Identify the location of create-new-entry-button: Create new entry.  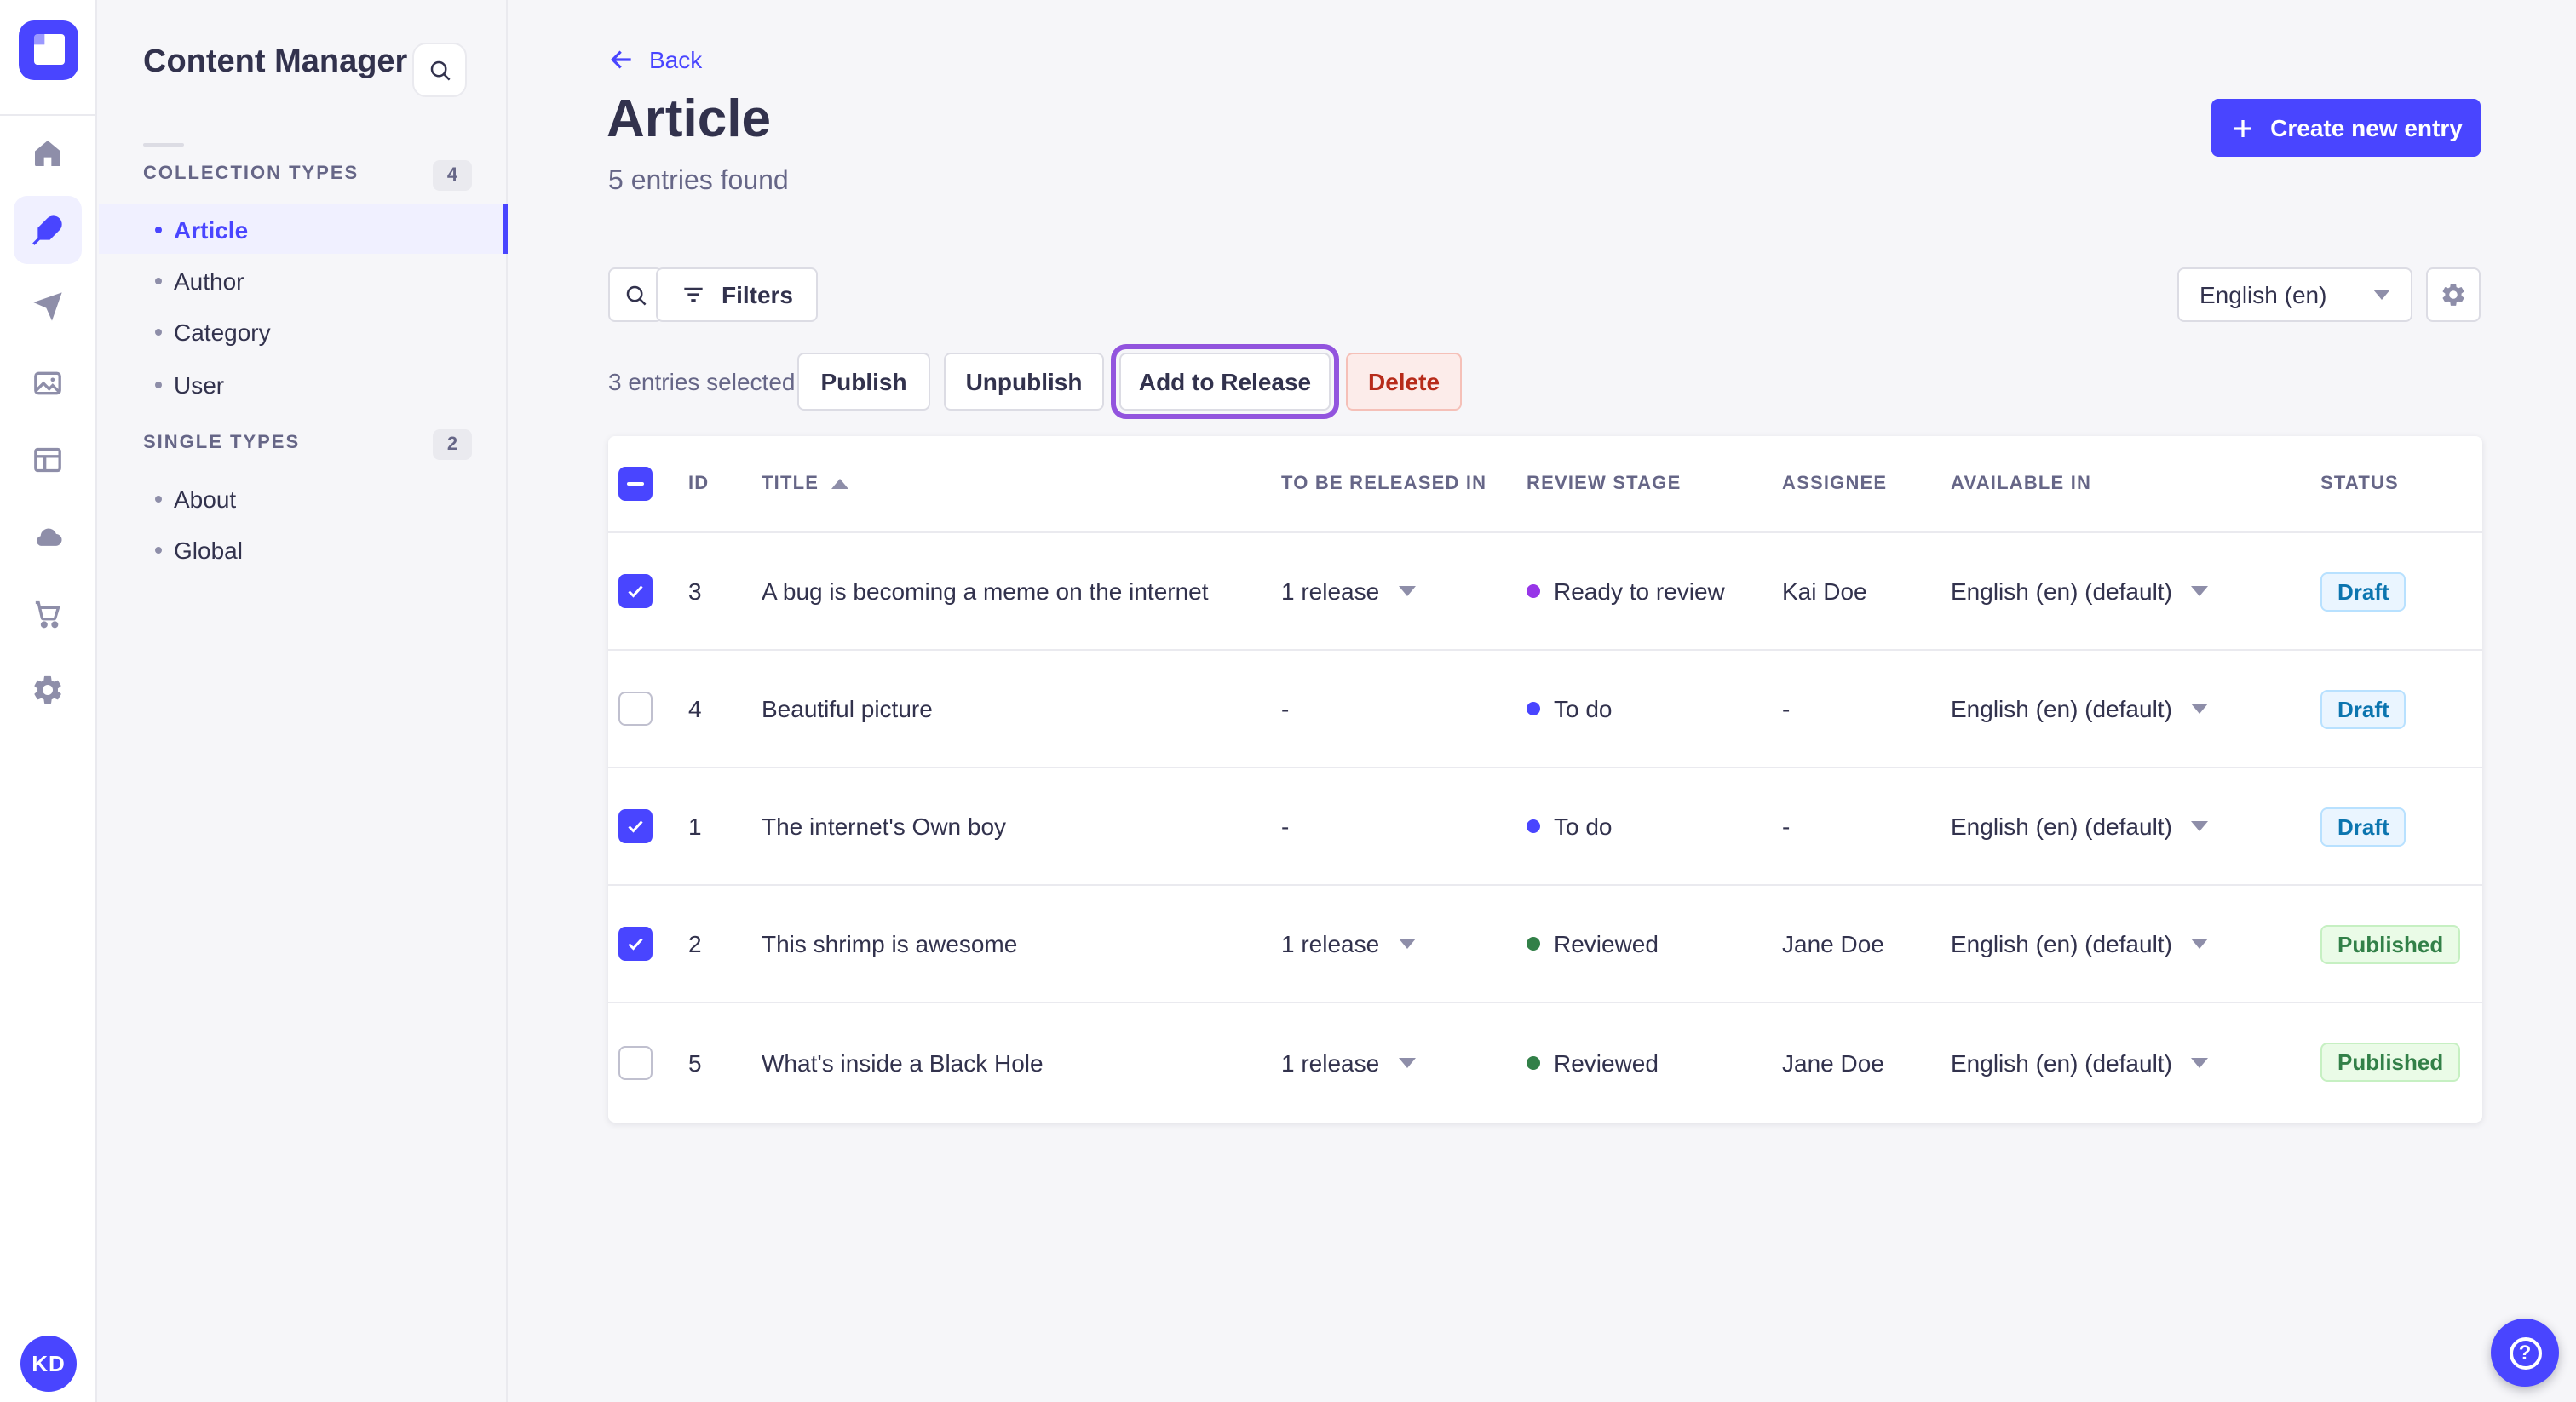
(2346, 128).